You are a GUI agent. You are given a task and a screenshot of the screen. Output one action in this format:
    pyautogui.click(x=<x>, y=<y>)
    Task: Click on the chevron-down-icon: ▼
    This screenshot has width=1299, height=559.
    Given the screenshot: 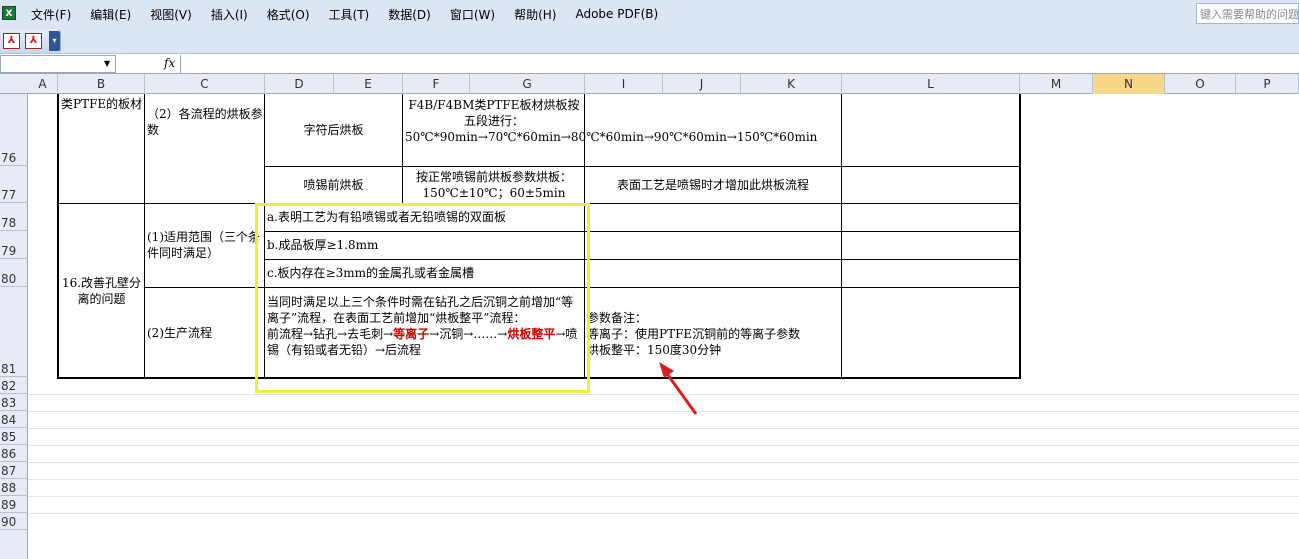 What is the action you would take?
    pyautogui.click(x=107, y=63)
    